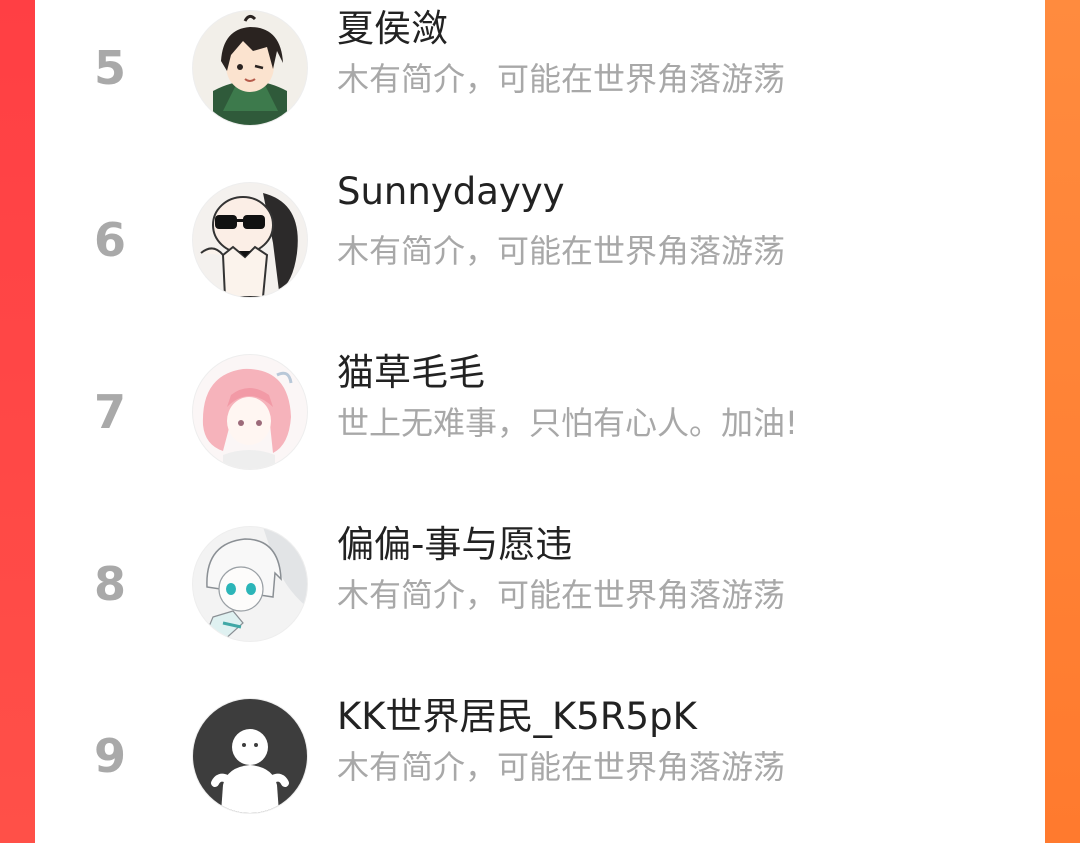 The height and width of the screenshot is (843, 1080). Describe the element at coordinates (517, 713) in the screenshot. I see `user-name: KK世界居民_K5R5pK` at that location.